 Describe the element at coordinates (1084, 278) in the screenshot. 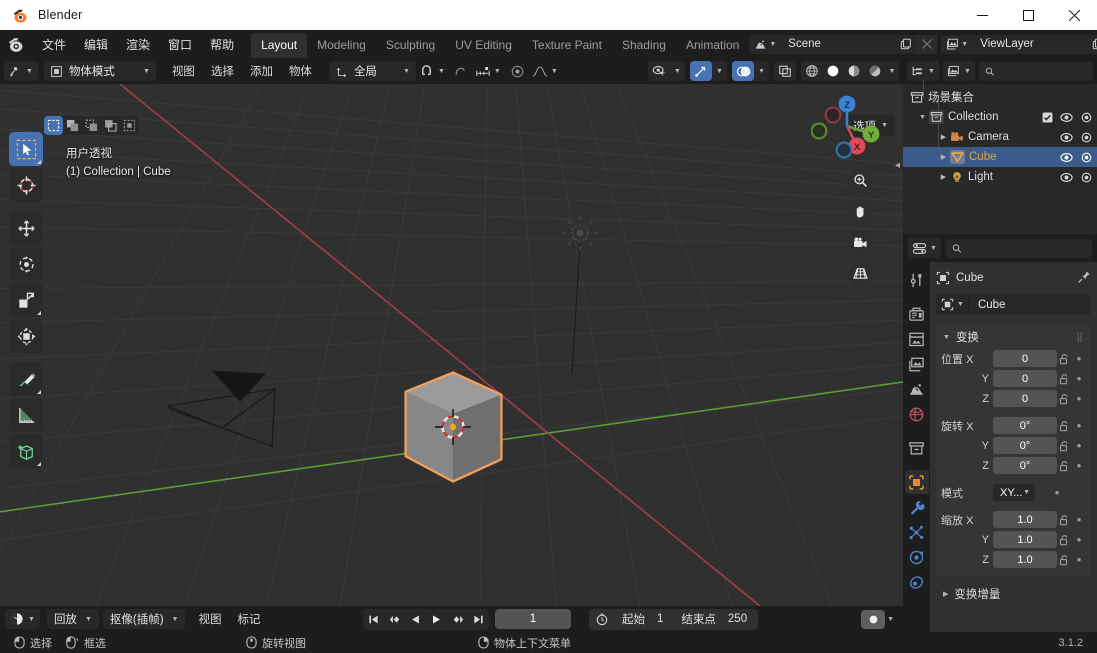

I see `pin-icon` at that location.